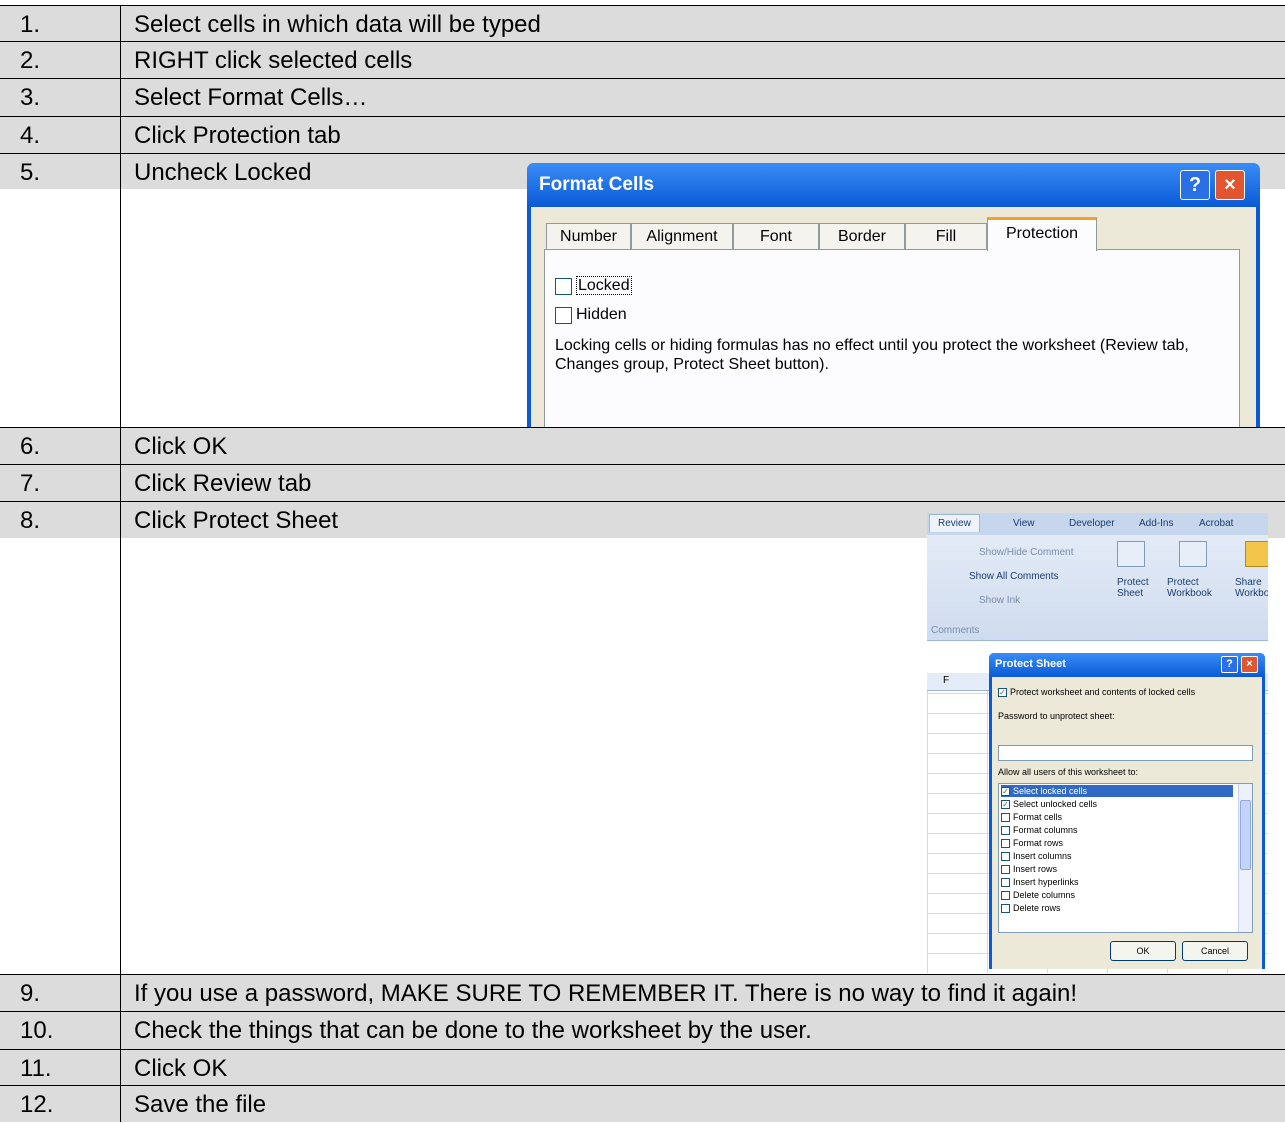 The image size is (1285, 1123). I want to click on share-workbook-button: Share Workbook, so click(1251, 588).